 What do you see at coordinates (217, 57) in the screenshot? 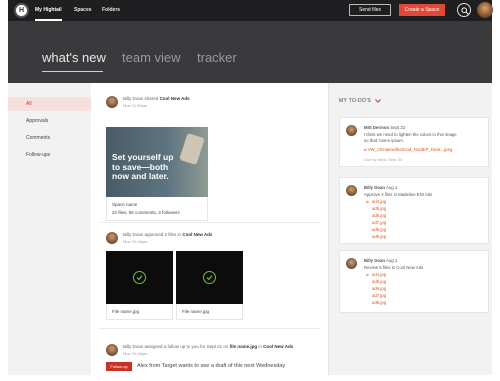
I see `tab-tracker: tracker` at bounding box center [217, 57].